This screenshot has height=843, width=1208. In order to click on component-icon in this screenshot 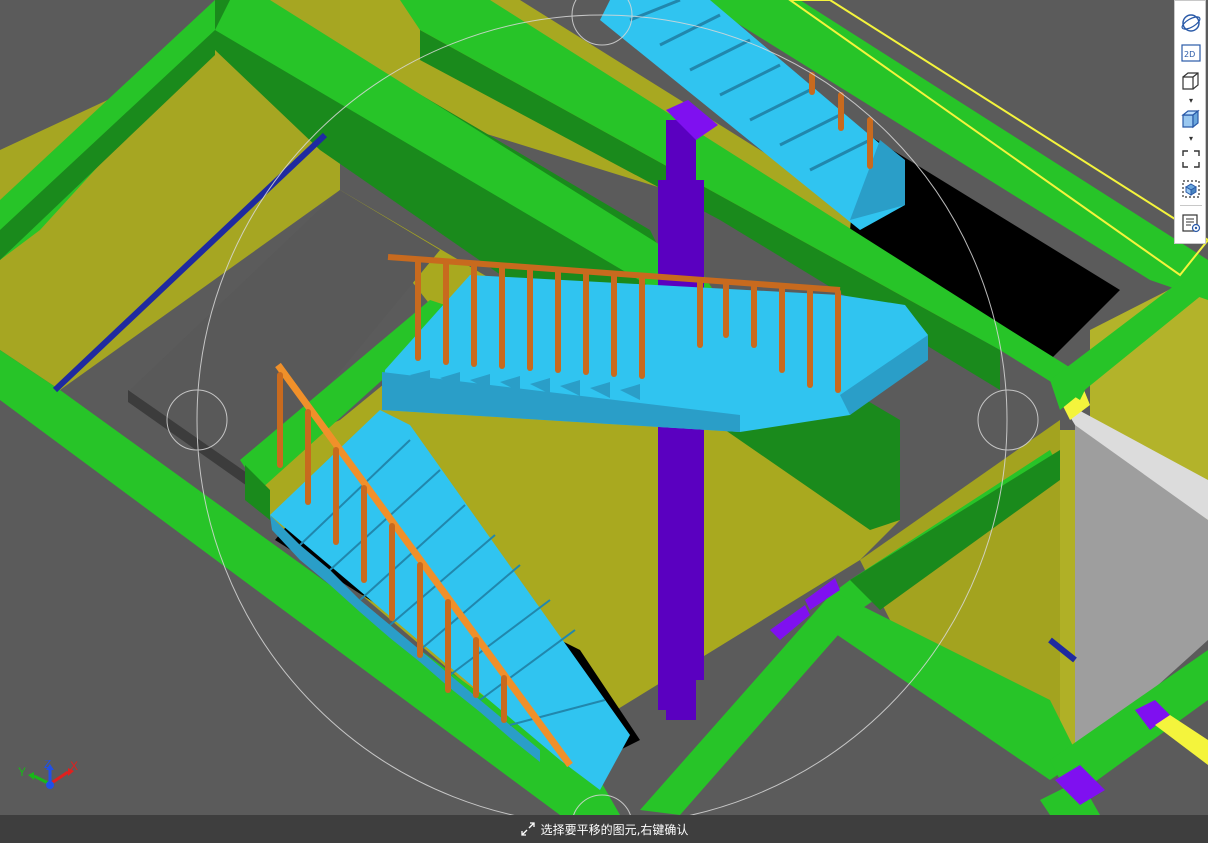, I will do `click(1191, 189)`.